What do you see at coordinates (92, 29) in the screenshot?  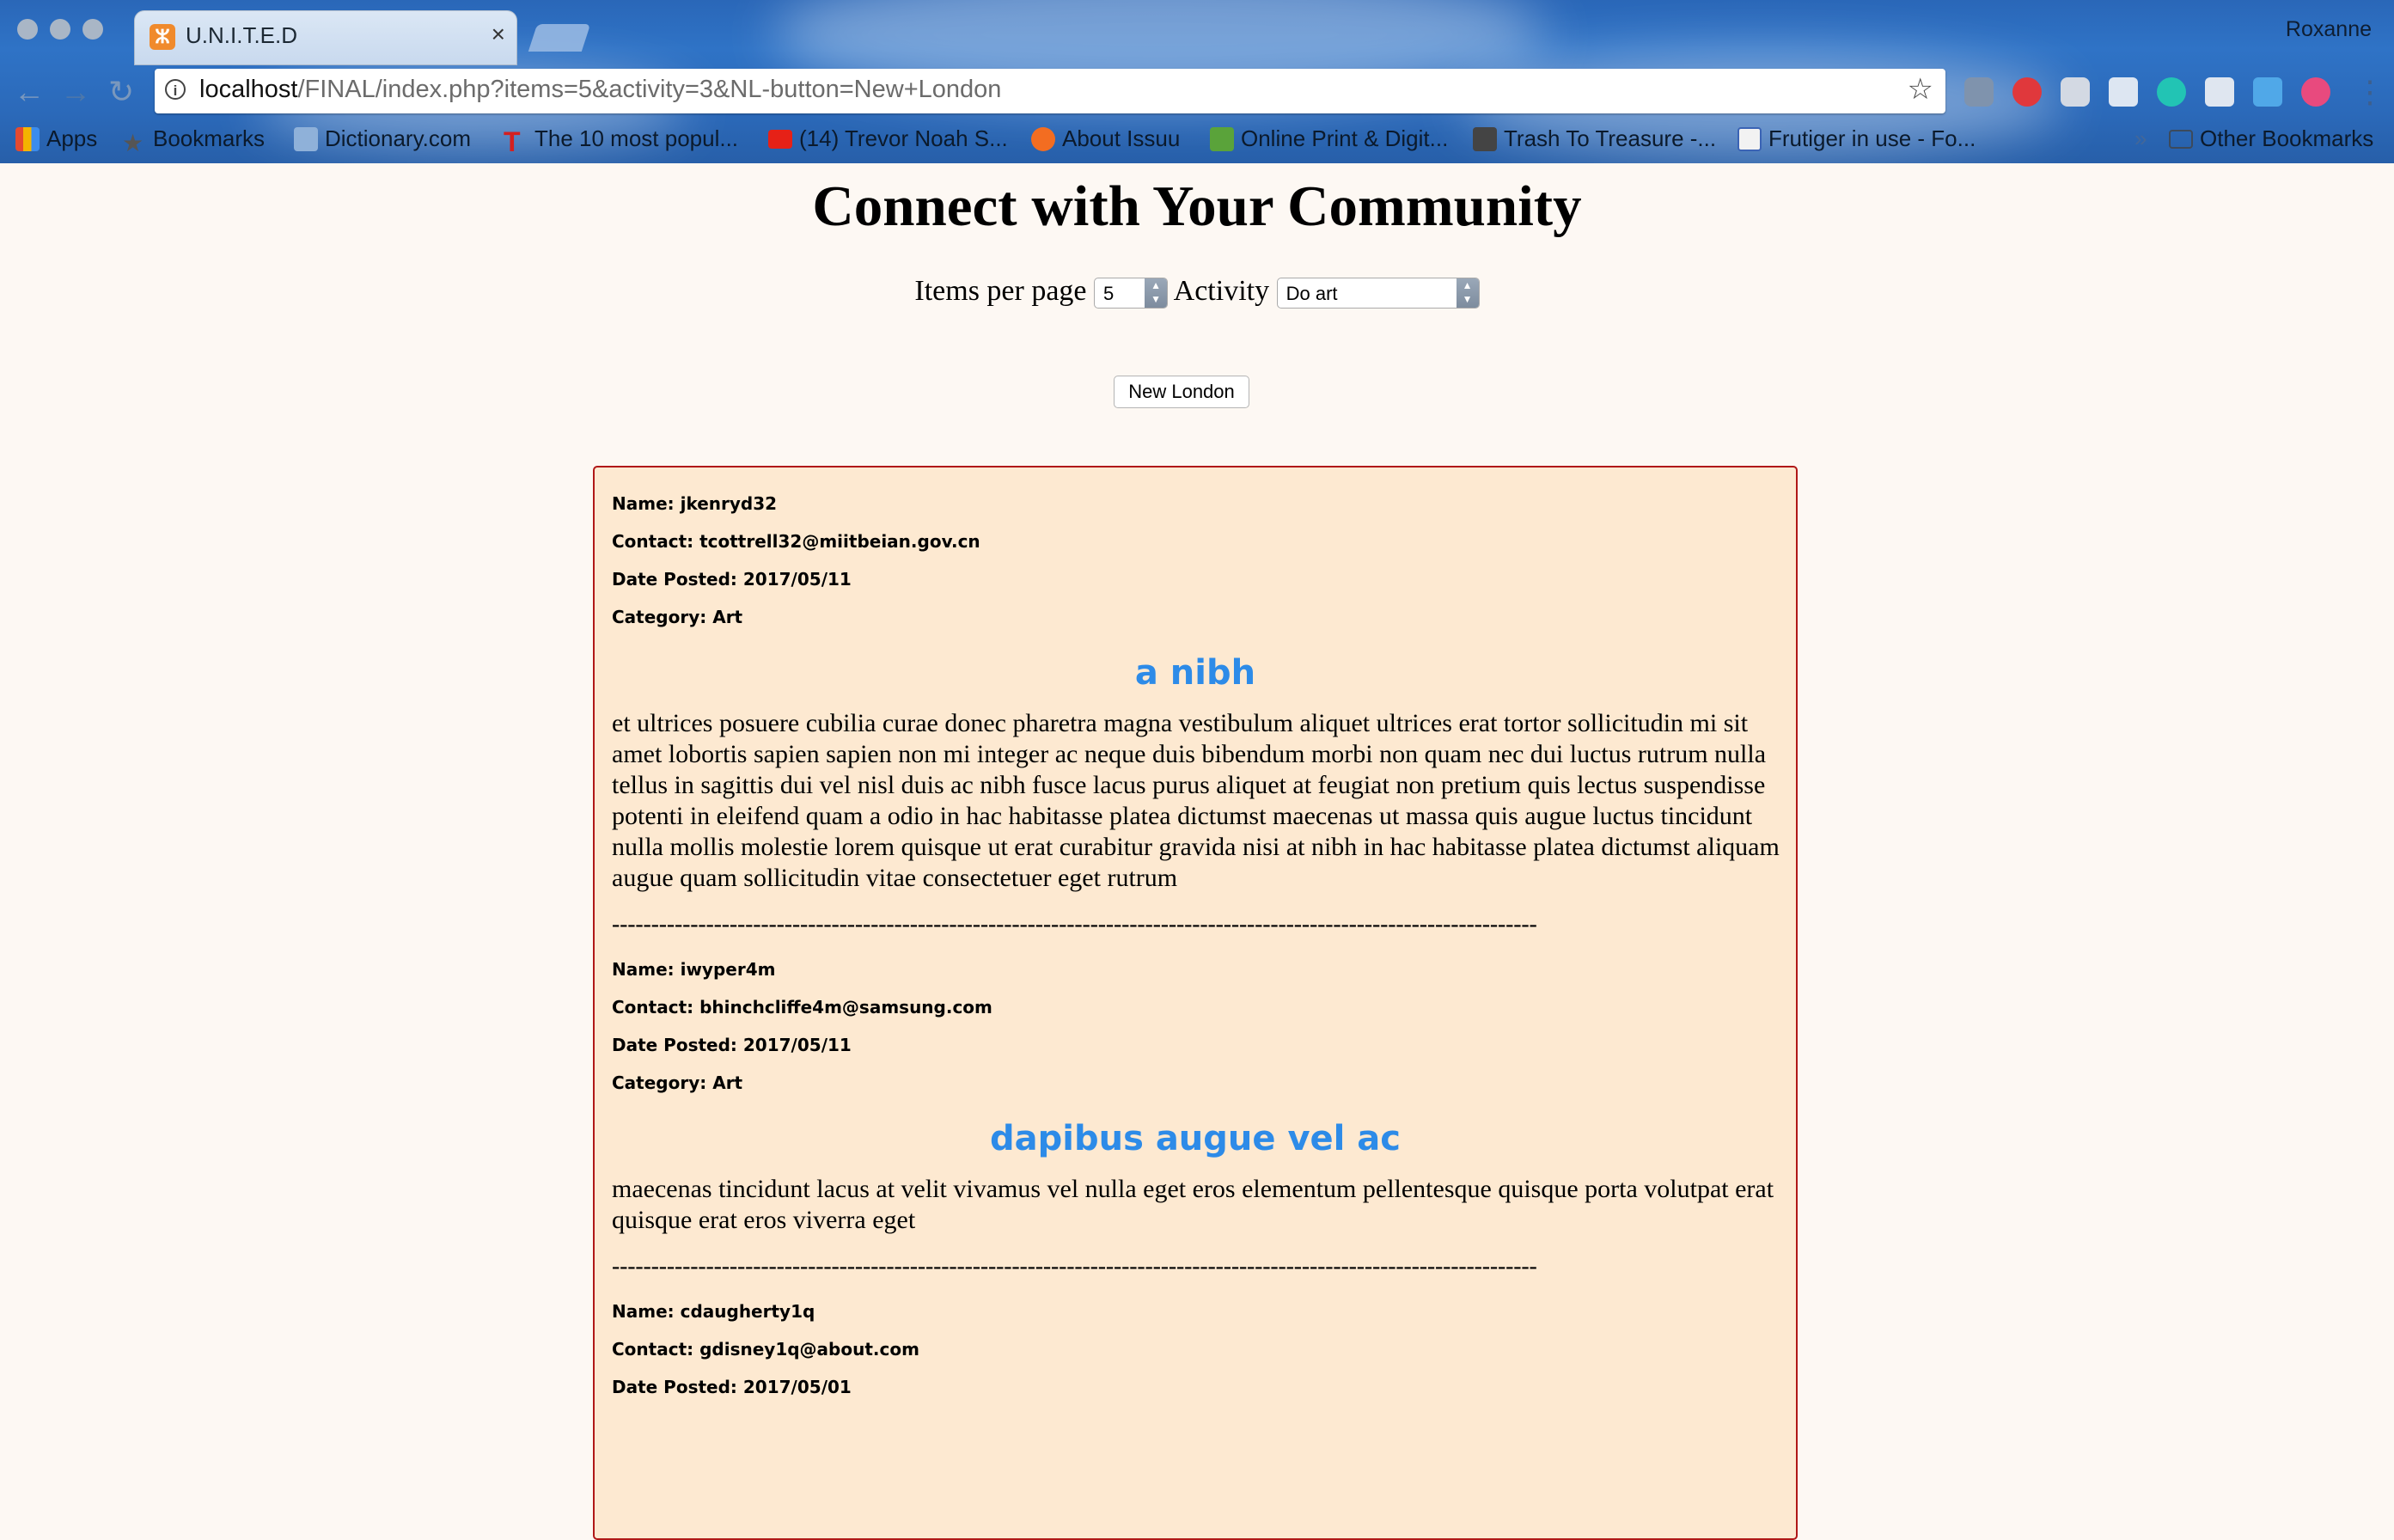 I see `maximize-window-button` at bounding box center [92, 29].